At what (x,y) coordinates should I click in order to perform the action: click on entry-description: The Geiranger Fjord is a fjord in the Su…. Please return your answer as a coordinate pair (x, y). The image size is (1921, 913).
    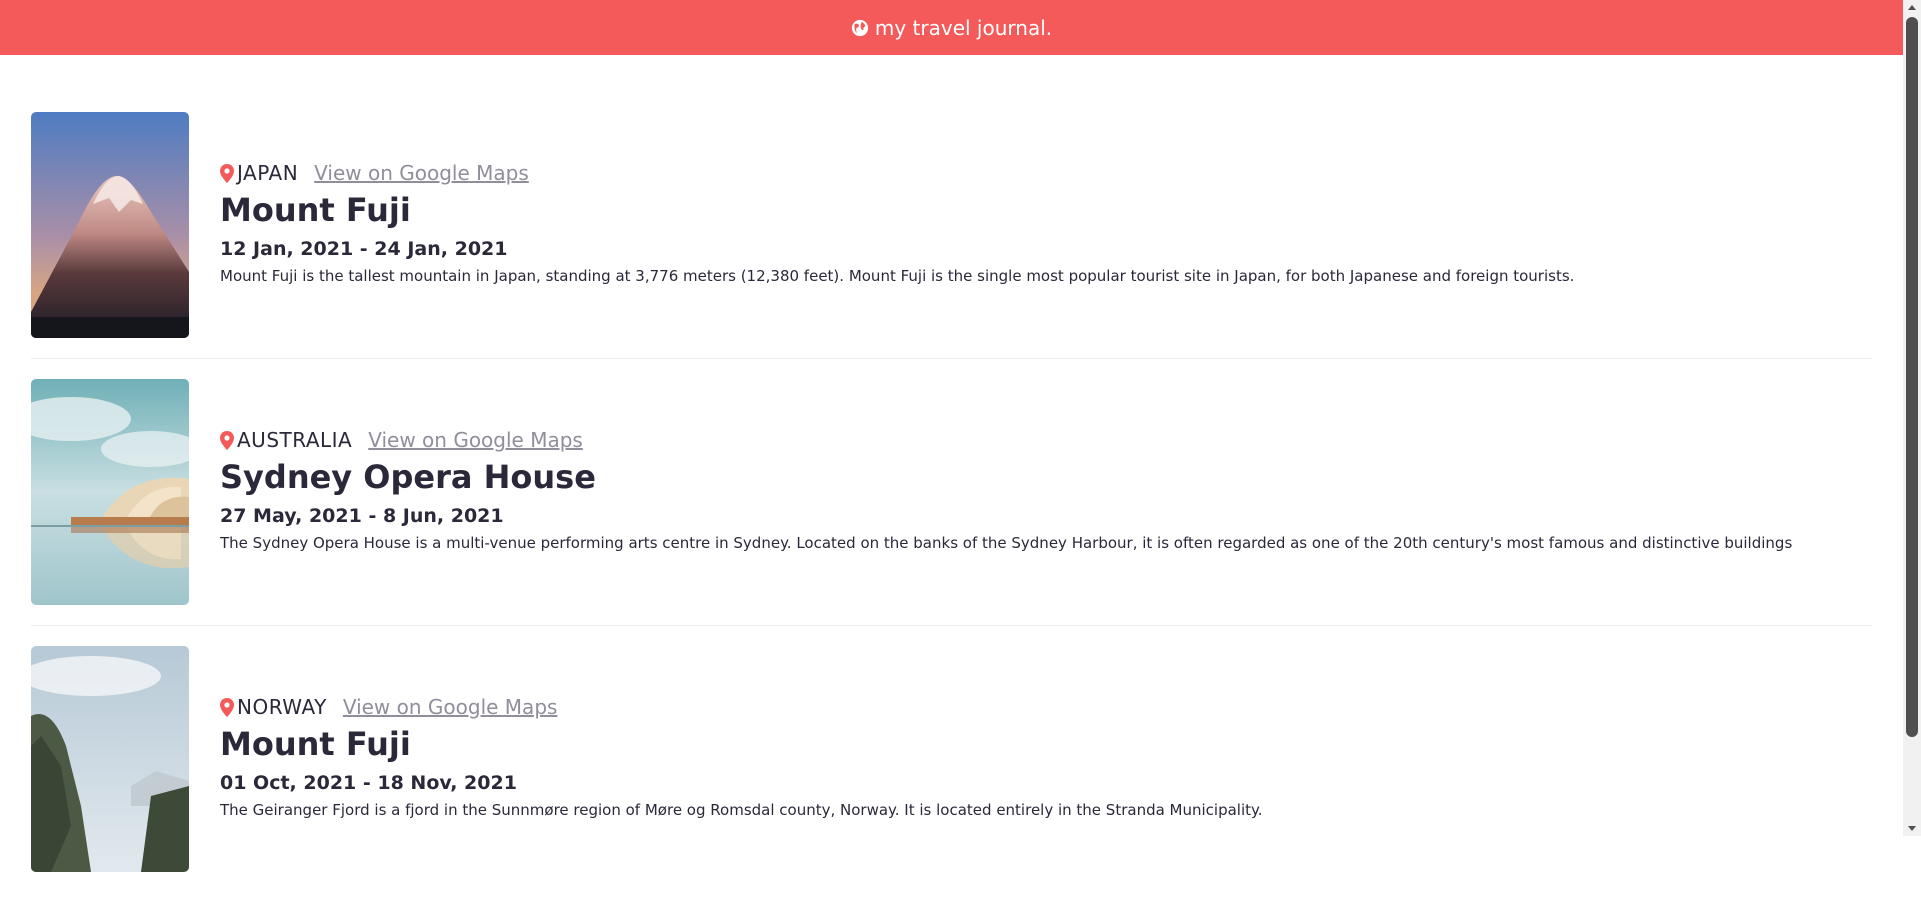
    Looking at the image, I should click on (741, 810).